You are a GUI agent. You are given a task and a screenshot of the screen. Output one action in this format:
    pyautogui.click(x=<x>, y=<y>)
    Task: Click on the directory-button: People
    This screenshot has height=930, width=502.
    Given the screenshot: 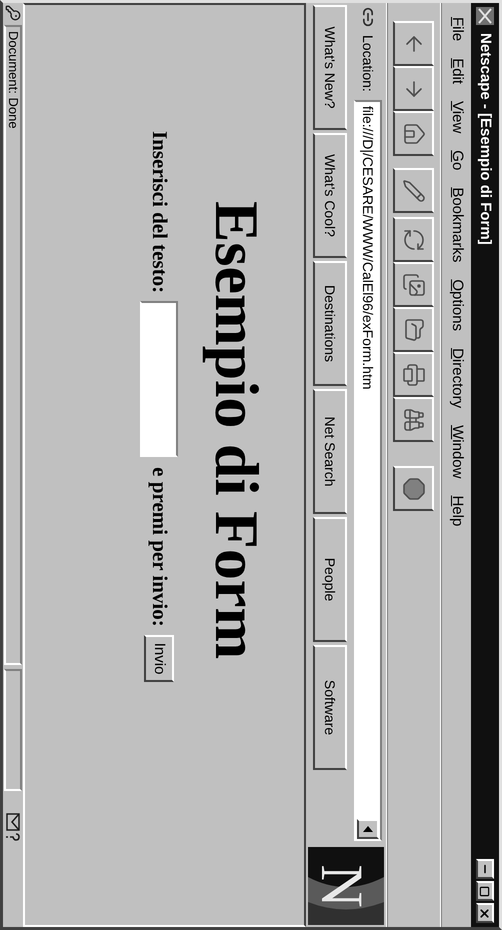 What is the action you would take?
    pyautogui.click(x=330, y=579)
    